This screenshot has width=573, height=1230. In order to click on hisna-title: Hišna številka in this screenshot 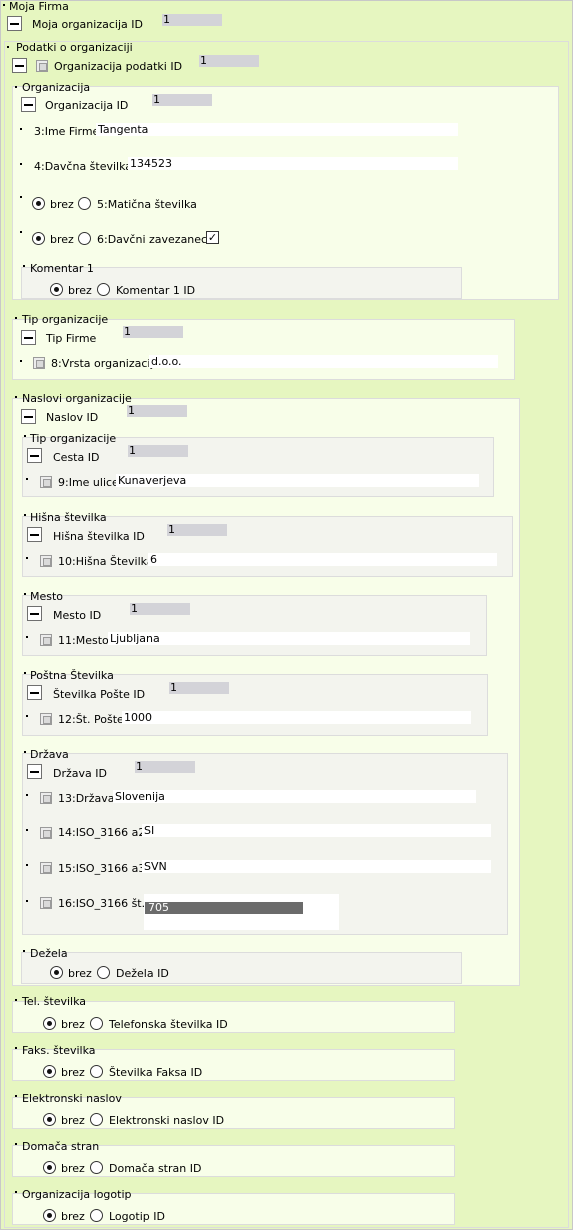, I will do `click(68, 517)`.